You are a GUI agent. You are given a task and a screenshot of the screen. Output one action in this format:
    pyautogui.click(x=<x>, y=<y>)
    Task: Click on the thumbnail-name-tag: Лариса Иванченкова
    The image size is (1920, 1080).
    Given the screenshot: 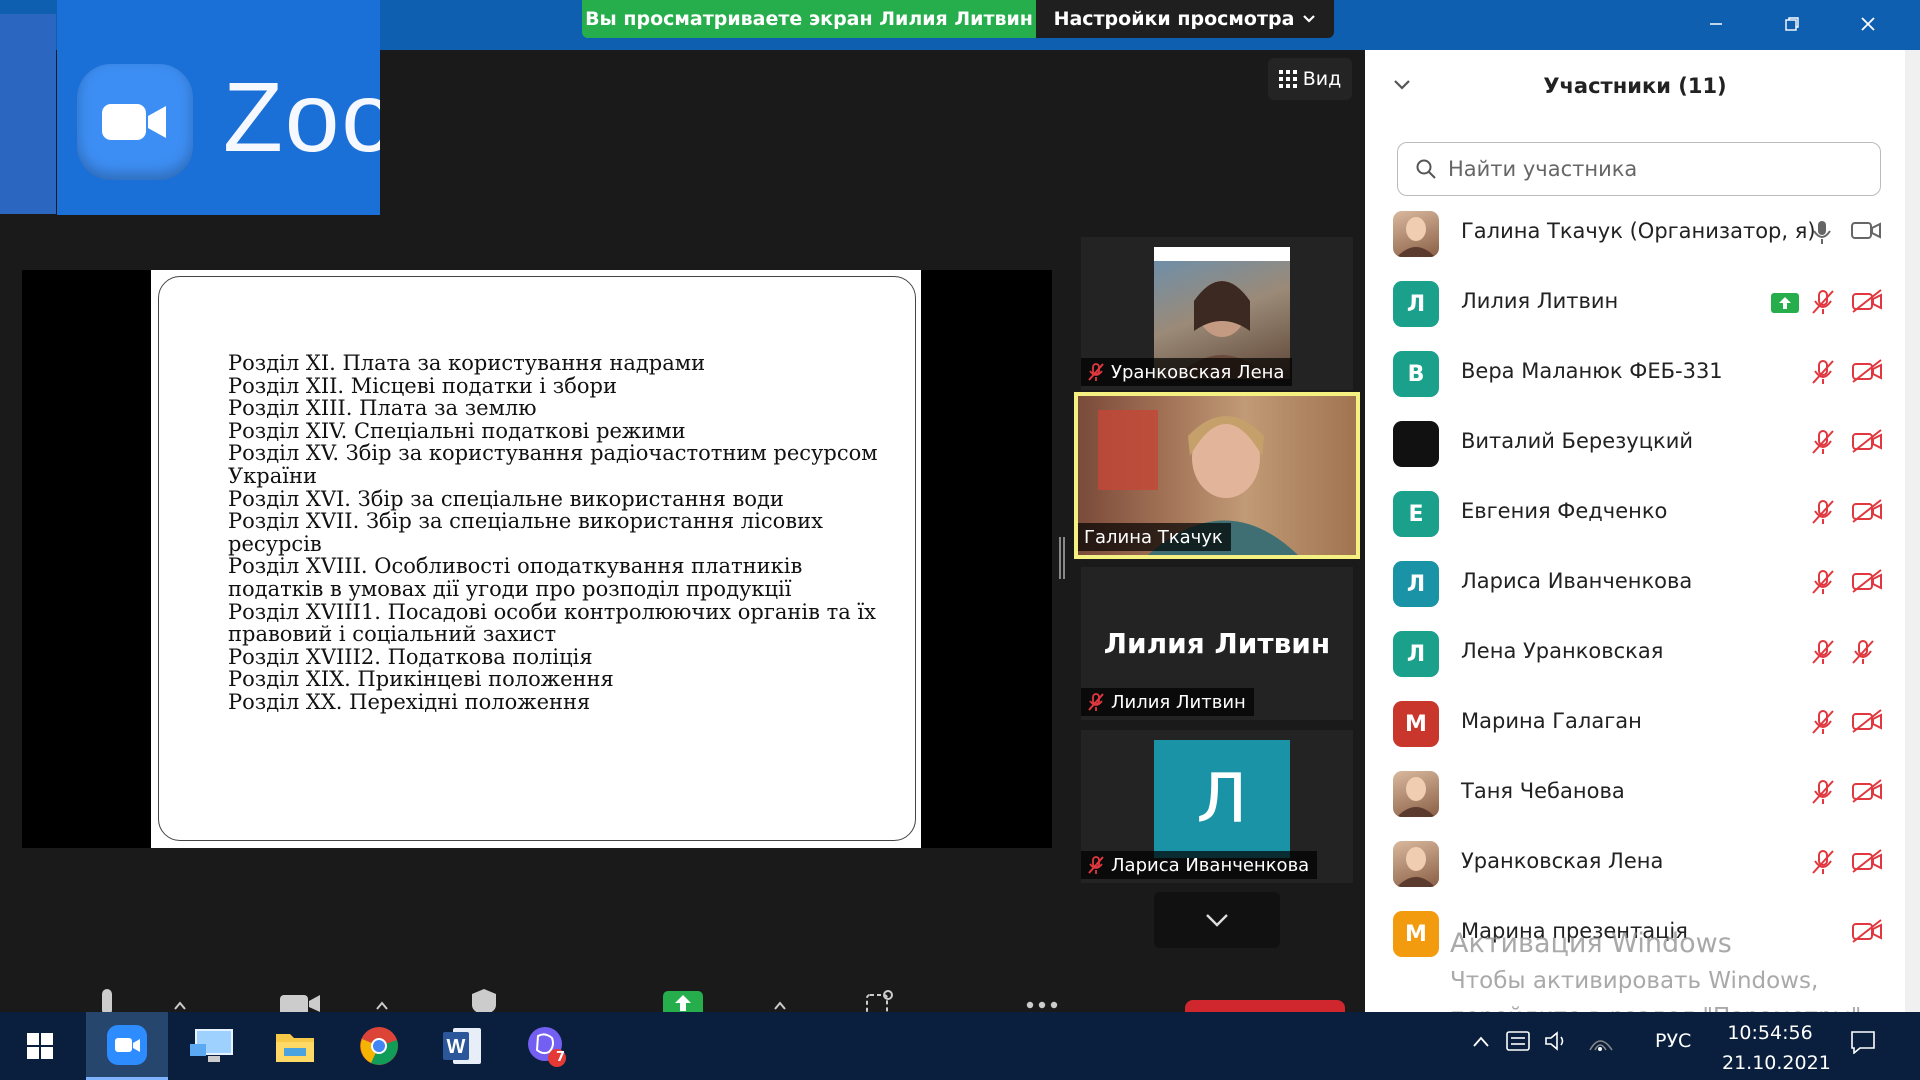 What is the action you would take?
    pyautogui.click(x=1199, y=865)
    